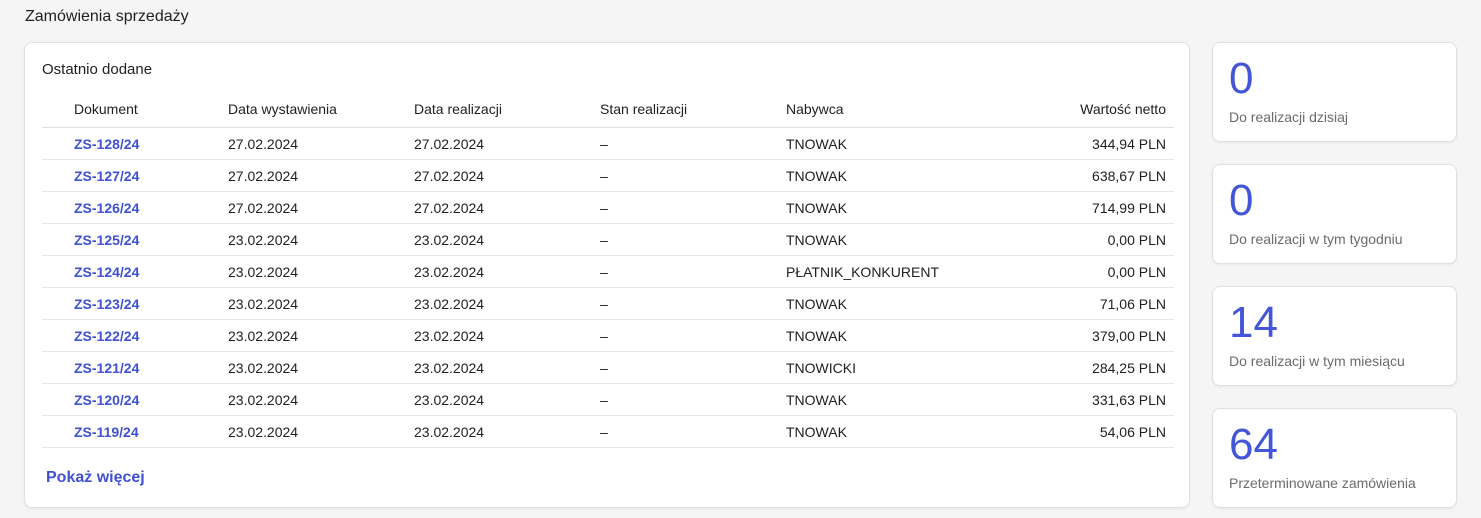 The width and height of the screenshot is (1481, 518). I want to click on column-header-net-value: Wartość netto, so click(1073, 109).